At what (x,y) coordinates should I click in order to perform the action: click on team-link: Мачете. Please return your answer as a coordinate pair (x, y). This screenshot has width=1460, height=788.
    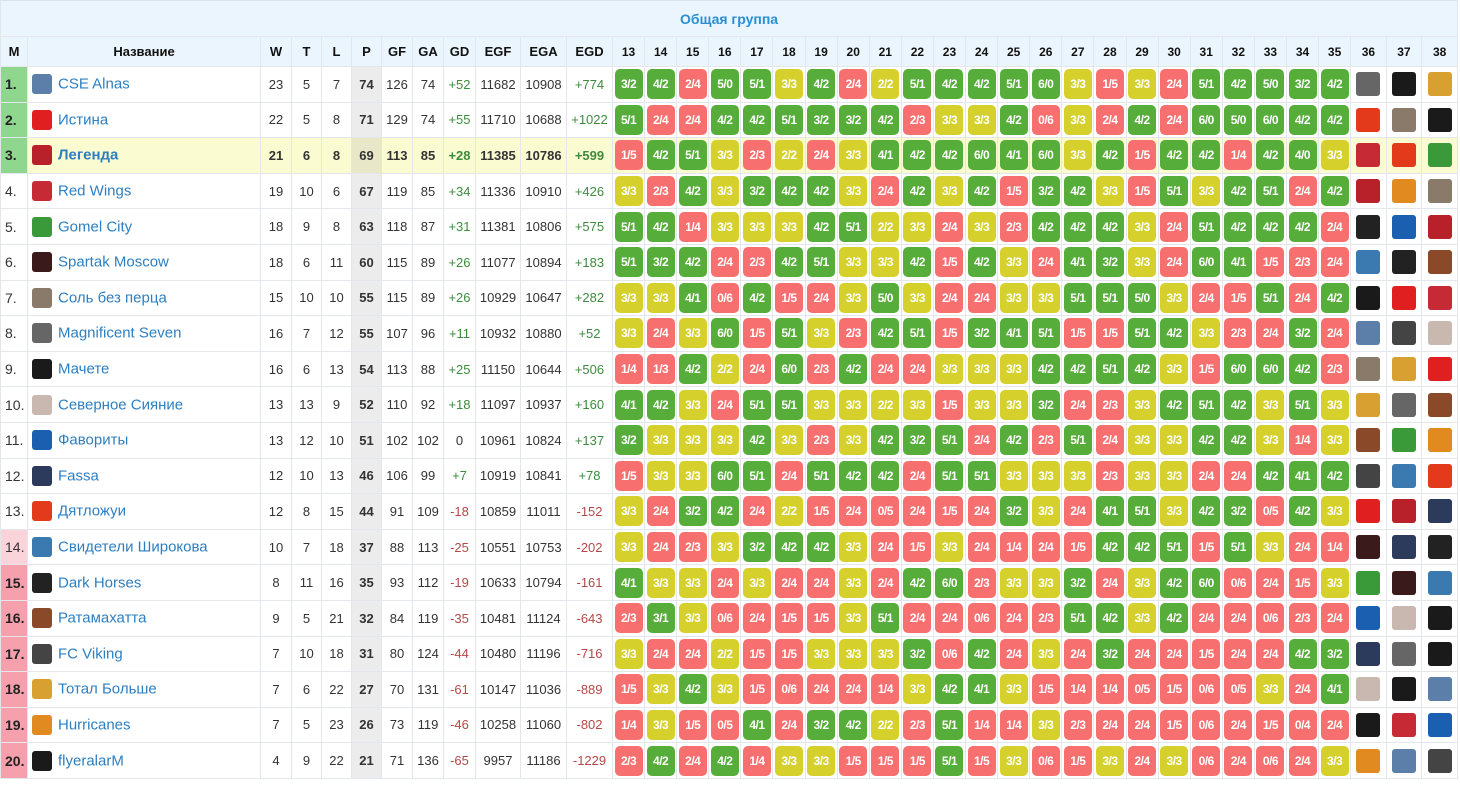
    Looking at the image, I should click on (83, 369).